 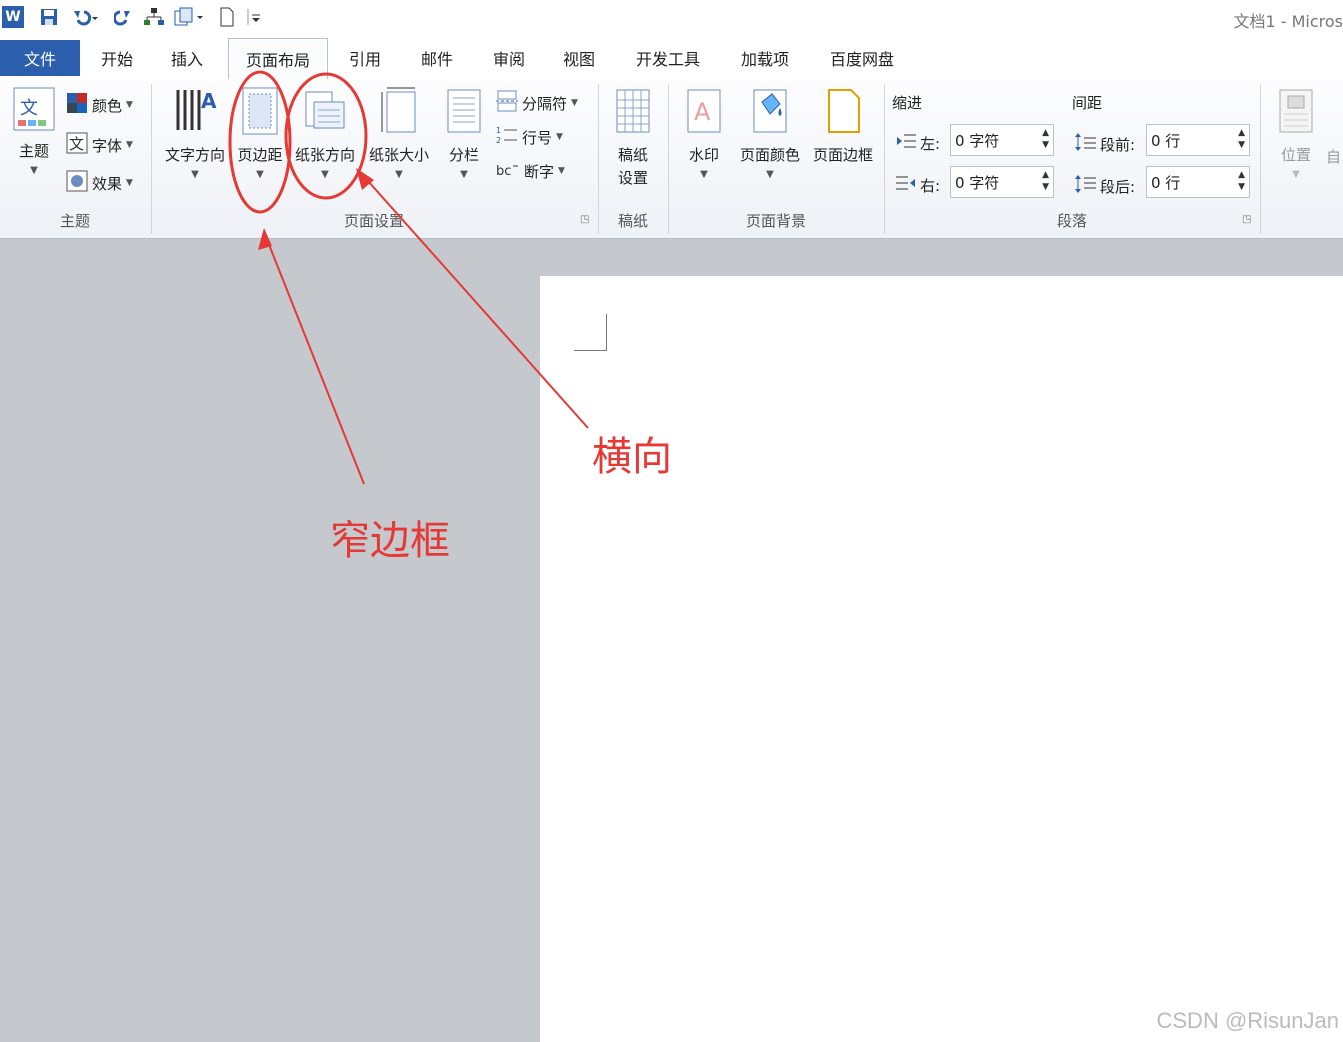 I want to click on arrow-to-orientation, so click(x=474, y=300).